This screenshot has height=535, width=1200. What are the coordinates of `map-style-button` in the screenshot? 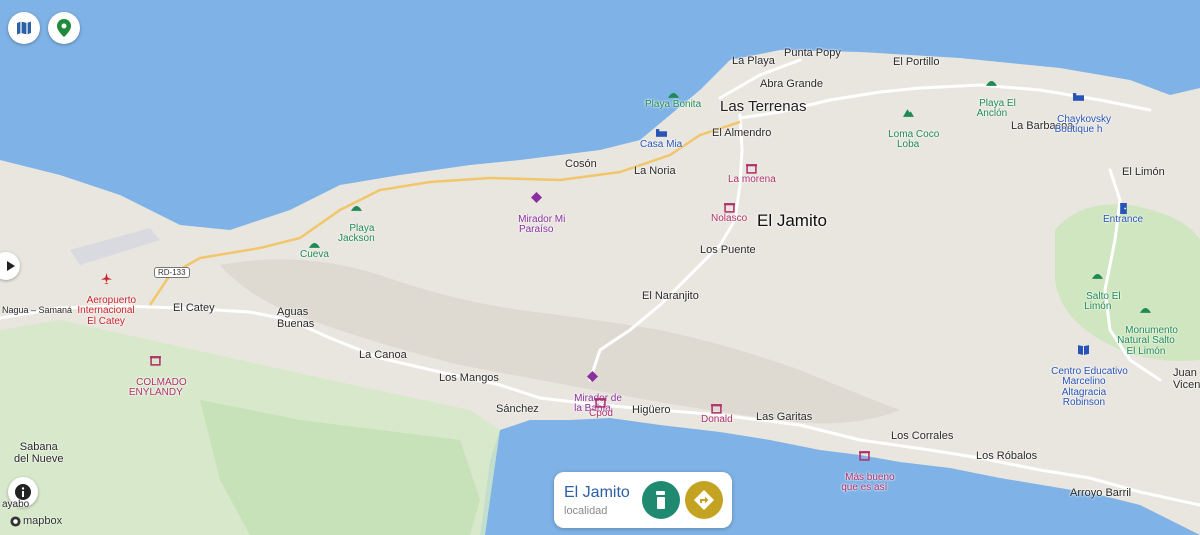 It's located at (24, 28).